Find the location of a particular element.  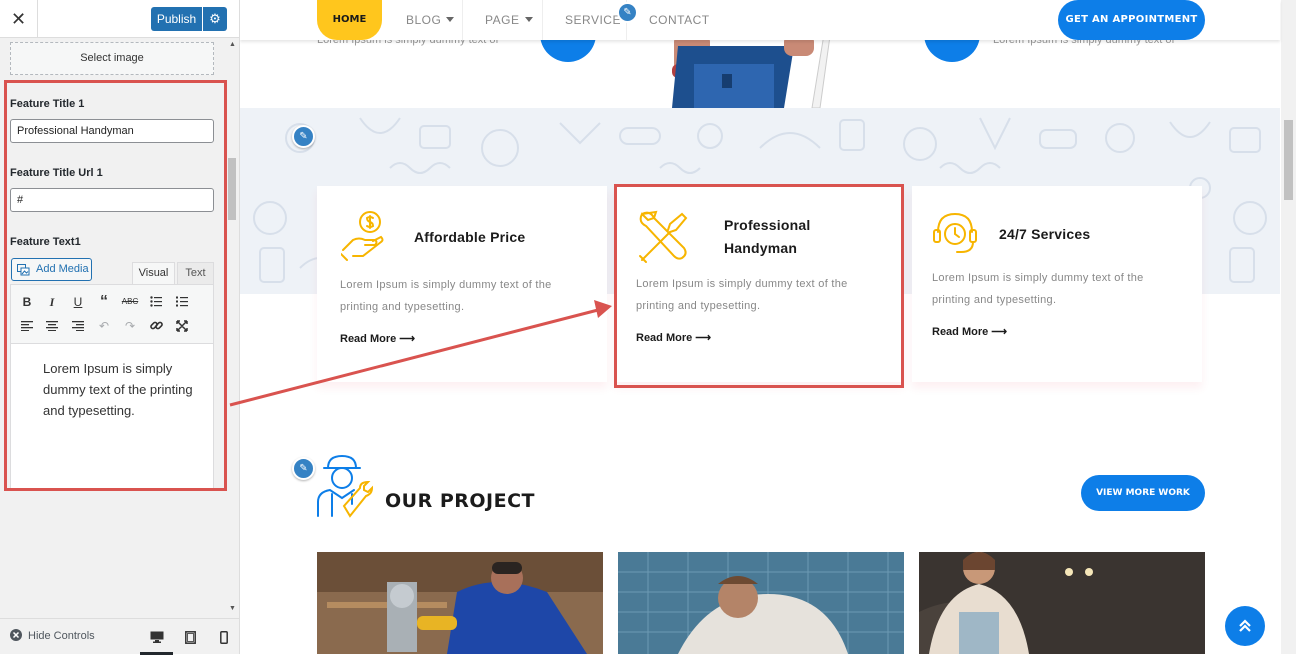

scroll-down-arrow-icon: ▼ is located at coordinates (232, 609).